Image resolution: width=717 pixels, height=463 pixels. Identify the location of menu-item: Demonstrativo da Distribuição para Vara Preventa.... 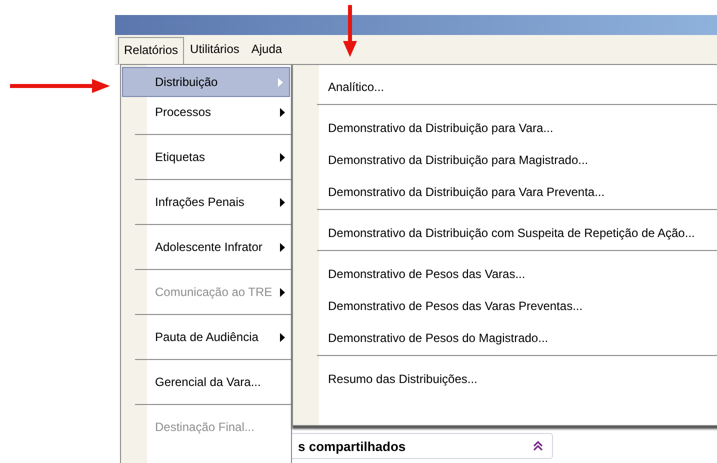
(505, 197).